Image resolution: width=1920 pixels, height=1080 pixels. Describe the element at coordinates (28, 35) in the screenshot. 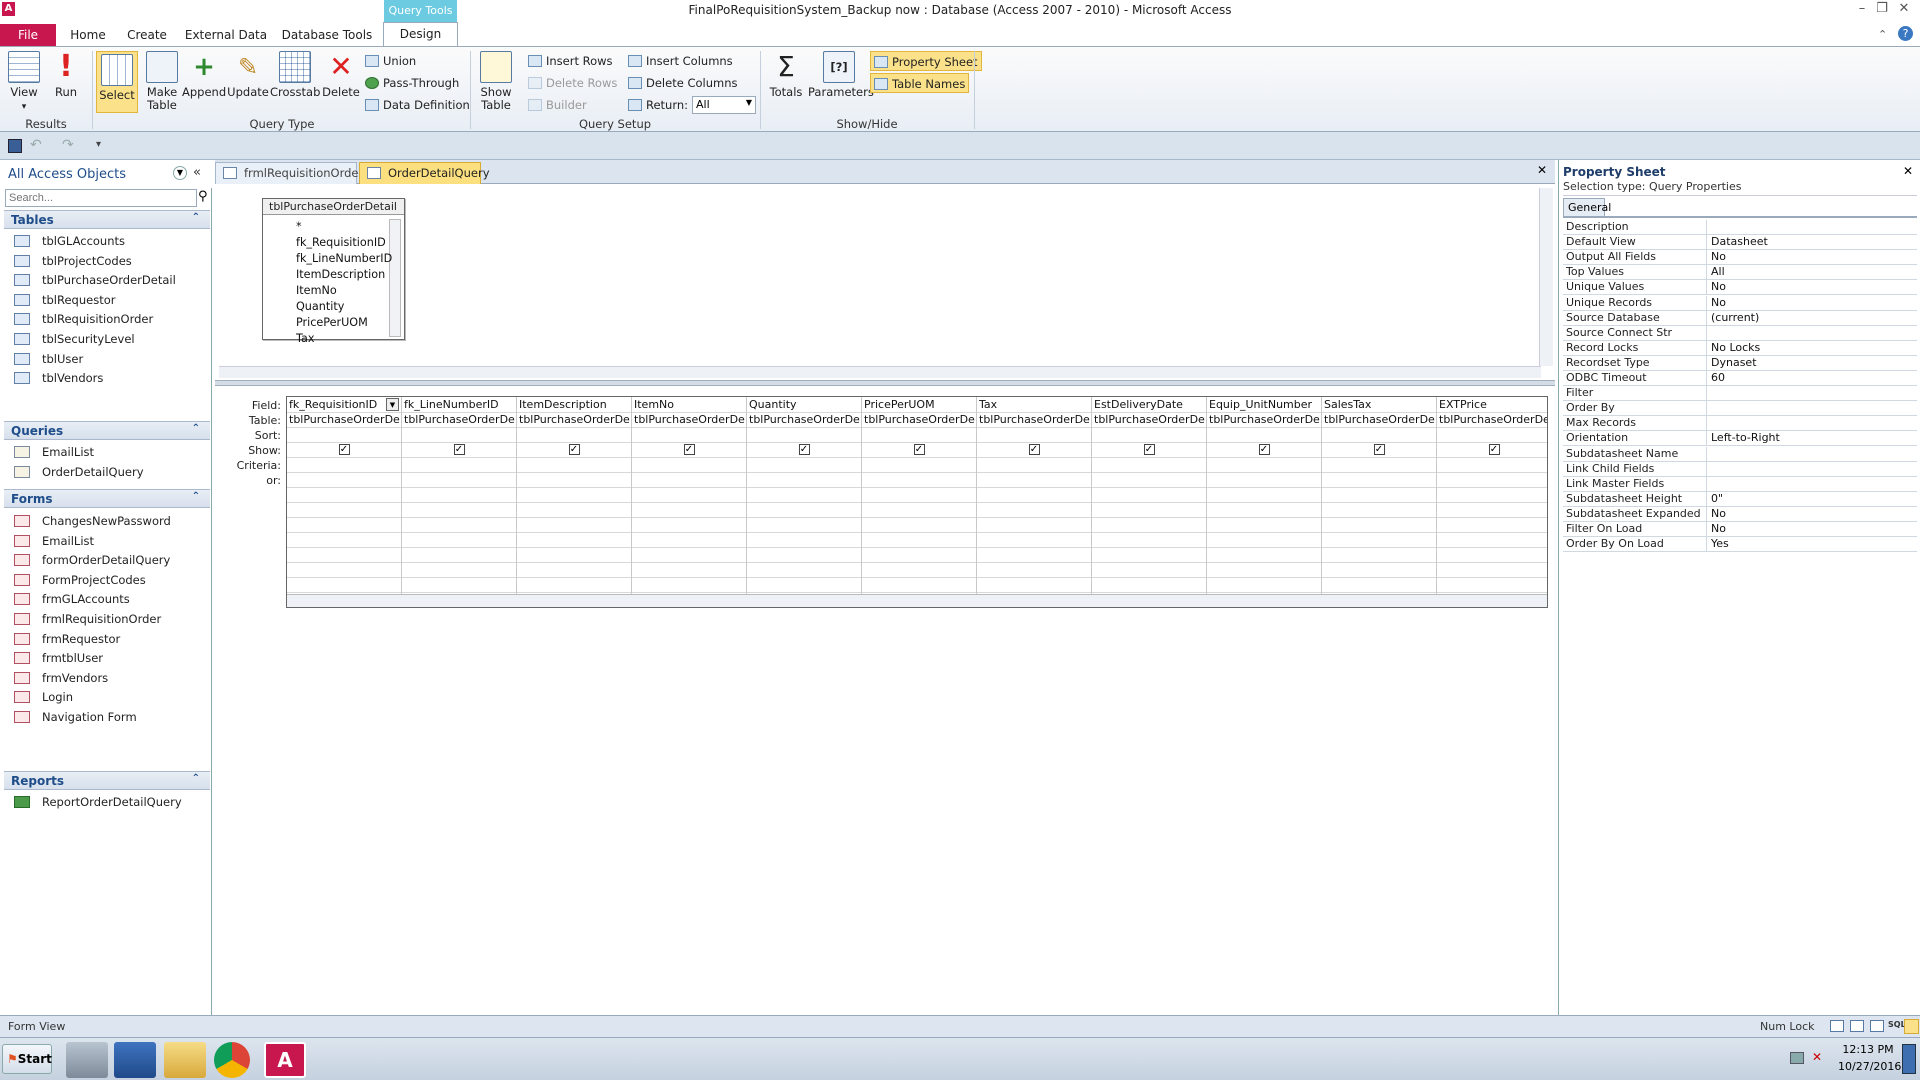

I see `tab-file: File` at that location.